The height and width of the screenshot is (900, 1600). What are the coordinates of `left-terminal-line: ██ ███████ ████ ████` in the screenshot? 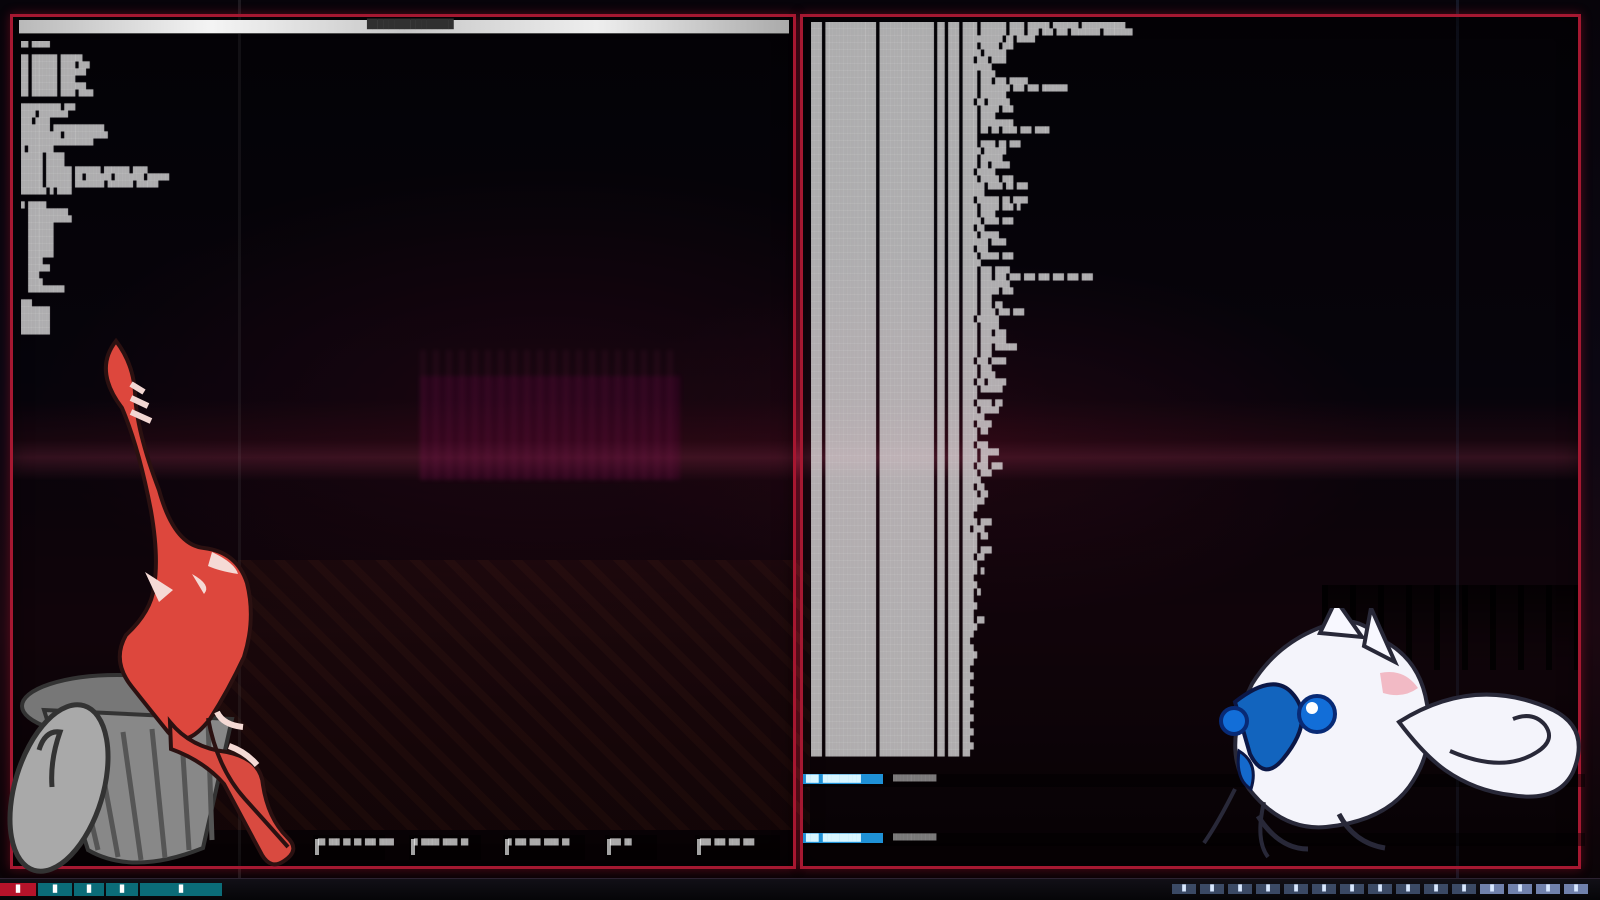 It's located at (57, 93).